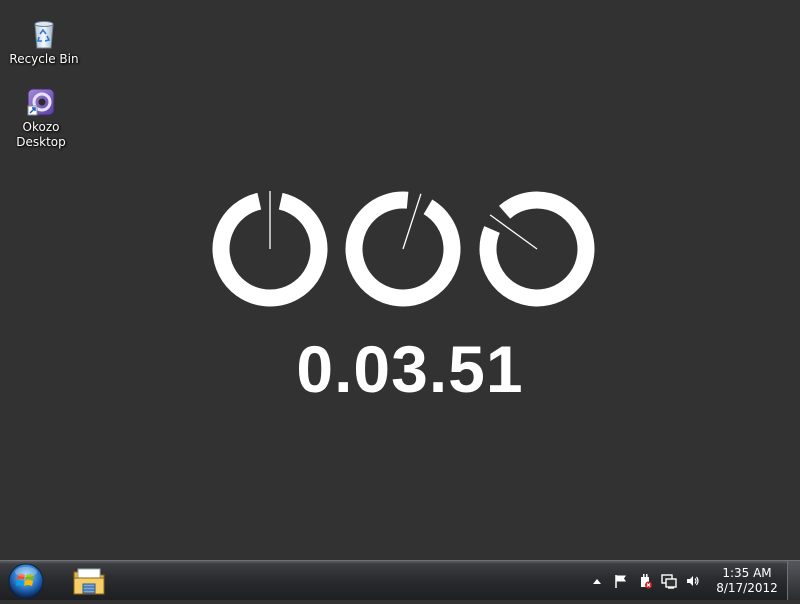 This screenshot has width=800, height=604. I want to click on windows-orb-icon, so click(26, 581).